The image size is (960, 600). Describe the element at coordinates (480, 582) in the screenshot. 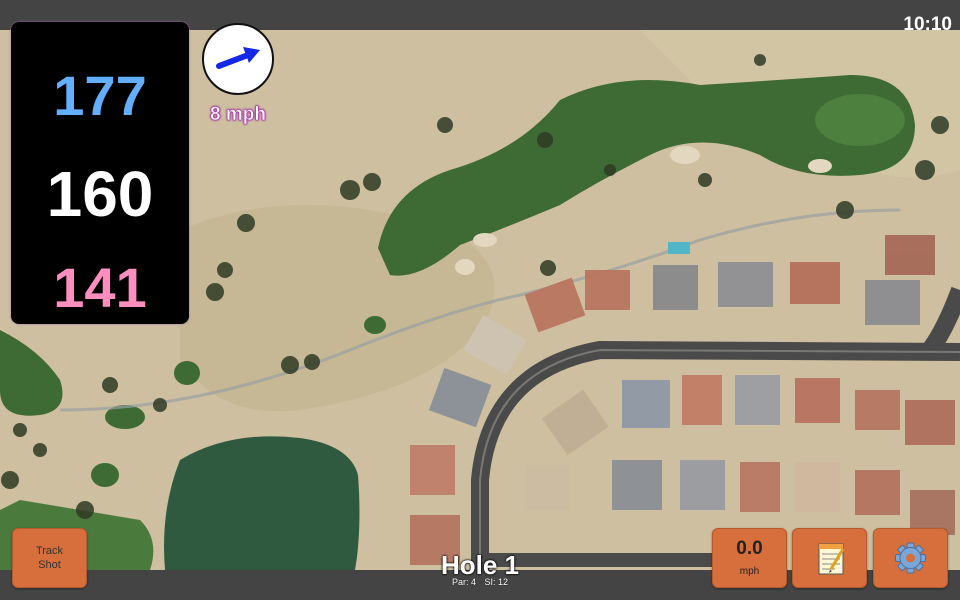

I see `hole-info: Par: 4 SI: 12` at that location.